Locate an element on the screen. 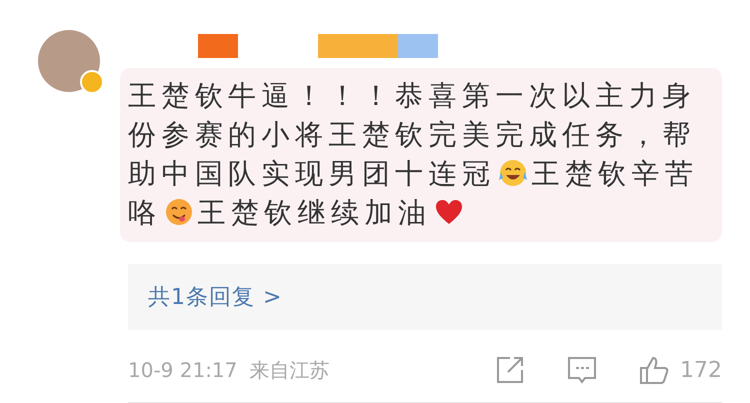 This screenshot has height=403, width=750. redaction-mark is located at coordinates (218, 46).